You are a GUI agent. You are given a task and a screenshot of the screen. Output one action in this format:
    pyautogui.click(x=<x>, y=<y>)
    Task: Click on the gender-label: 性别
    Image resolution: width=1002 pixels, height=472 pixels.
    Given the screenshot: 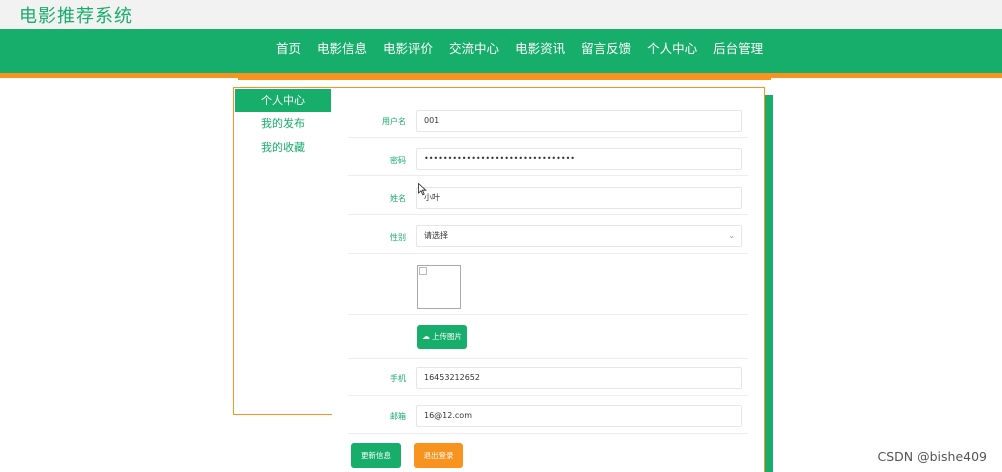 What is the action you would take?
    pyautogui.click(x=398, y=237)
    